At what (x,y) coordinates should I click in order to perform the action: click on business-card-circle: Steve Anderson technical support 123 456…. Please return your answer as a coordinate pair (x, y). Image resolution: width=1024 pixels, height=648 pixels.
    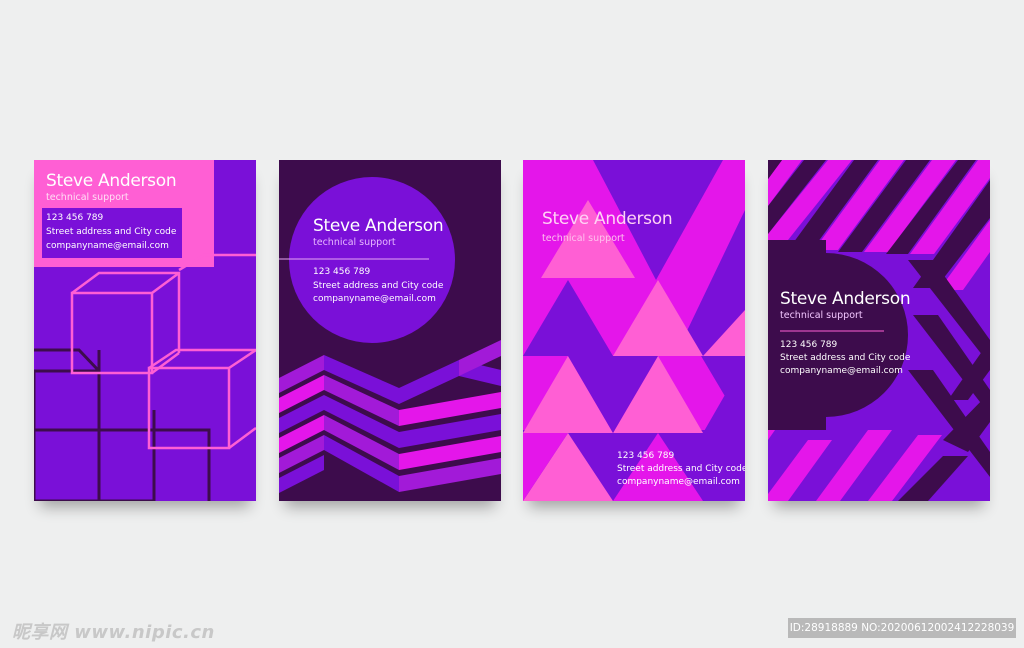
    Looking at the image, I should click on (390, 330).